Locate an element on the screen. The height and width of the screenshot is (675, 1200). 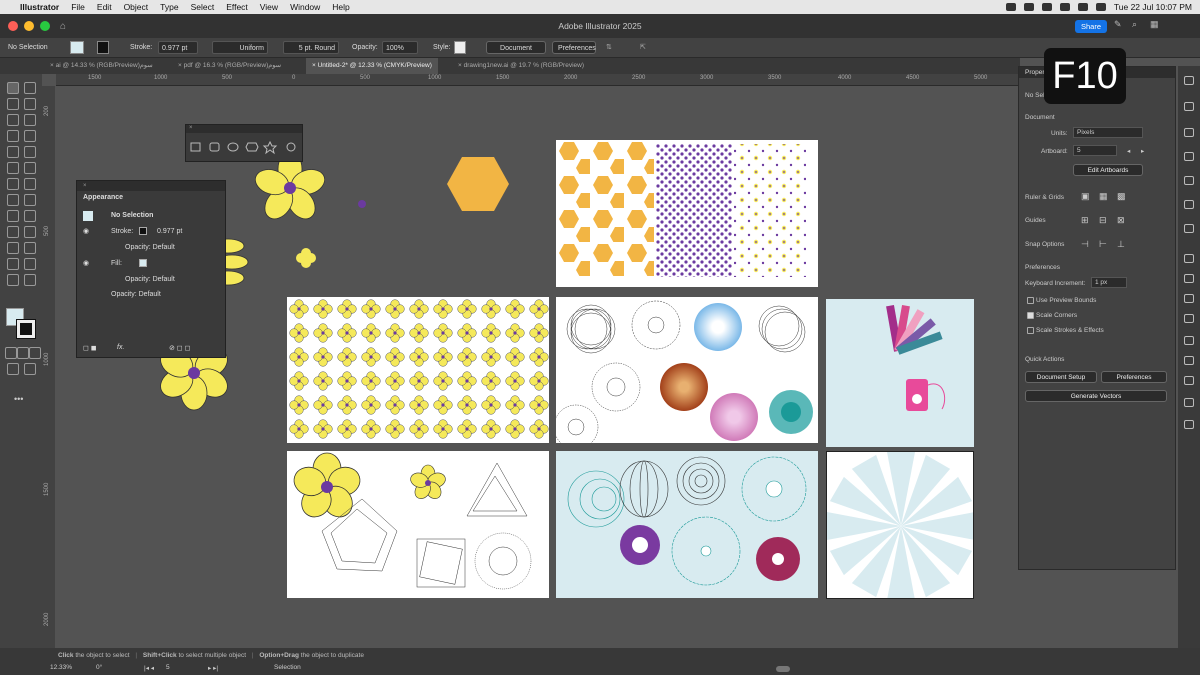
magic-wand-tool-icon is located at coordinates (13, 104).